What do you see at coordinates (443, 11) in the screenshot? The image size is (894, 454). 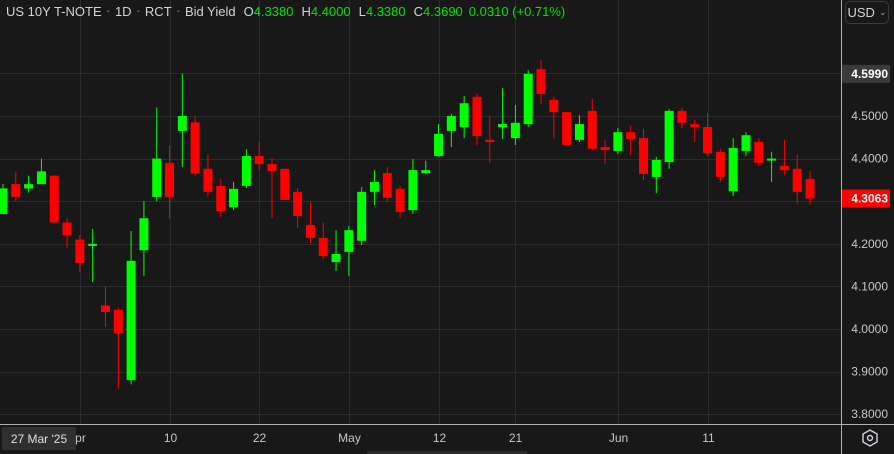 I see `close-value: 4.3690` at bounding box center [443, 11].